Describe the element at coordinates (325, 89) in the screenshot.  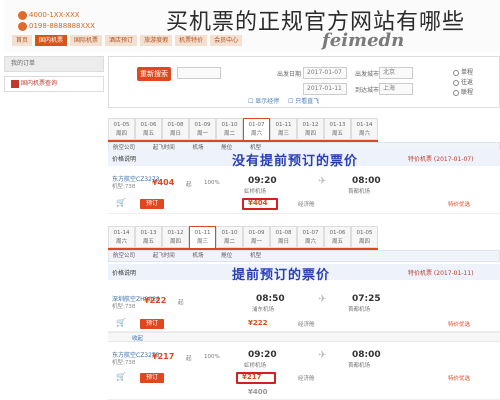
I see `return-date-field: 2017-01-11` at that location.